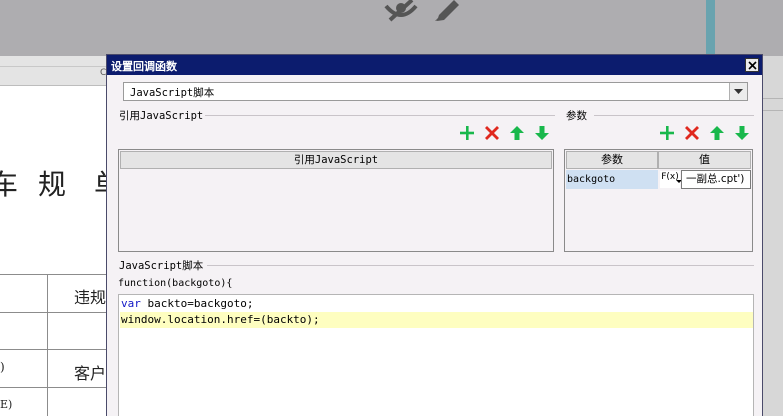  I want to click on script-type-select: JavaScript脚本, so click(435, 91).